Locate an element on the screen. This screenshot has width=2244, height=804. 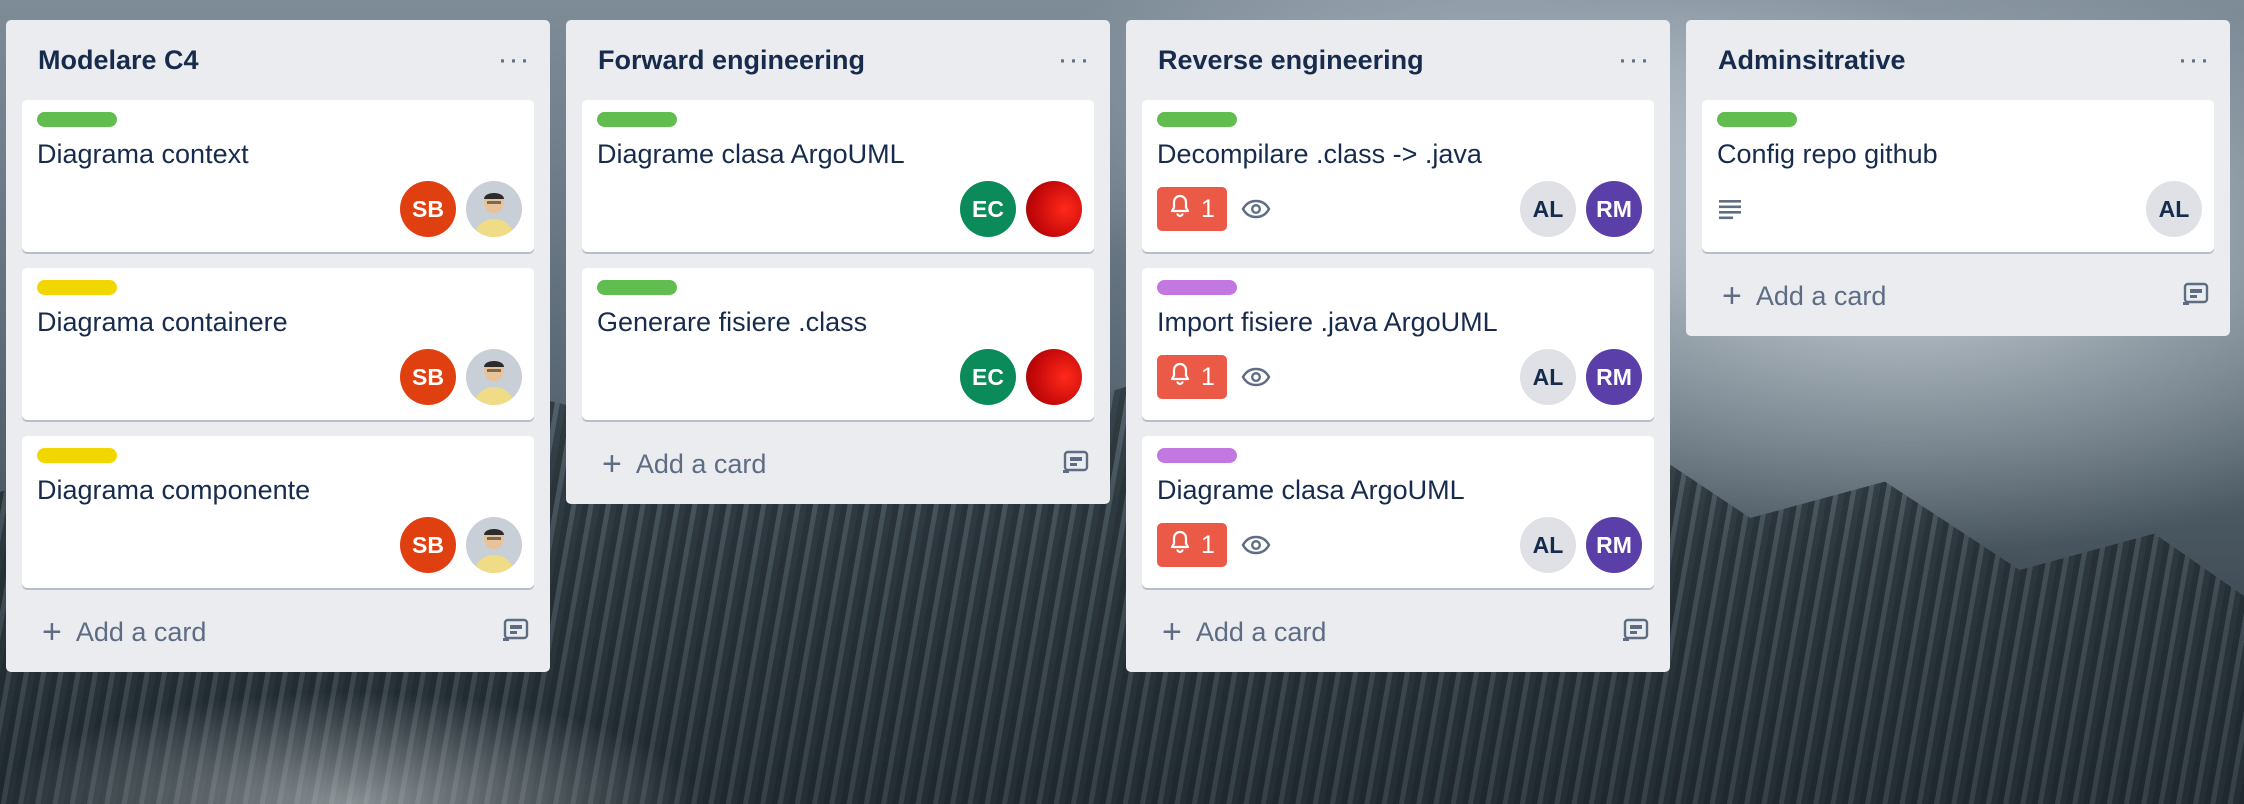
card-badges is located at coordinates (1730, 209).